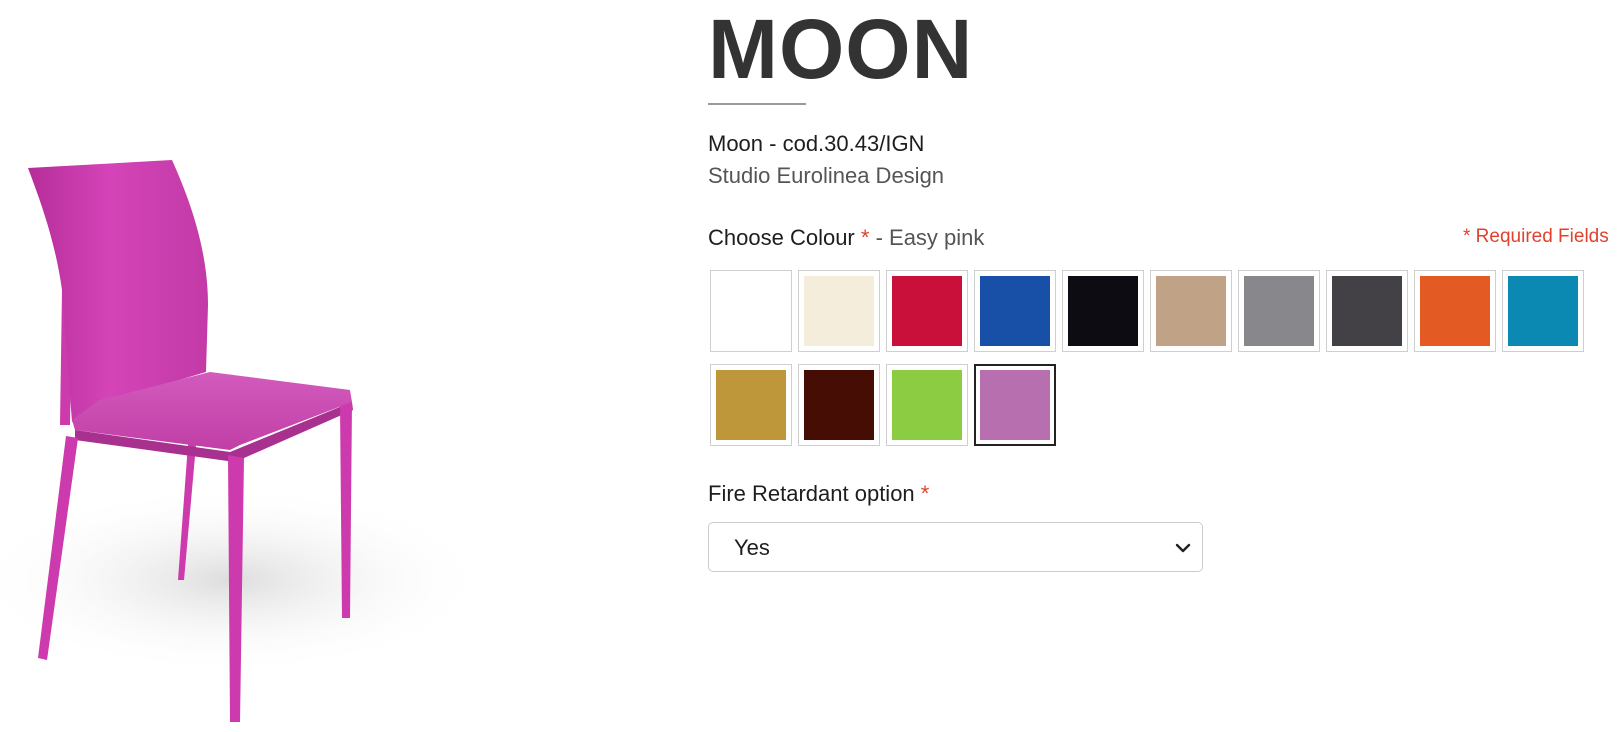 This screenshot has width=1624, height=732. I want to click on colour-label-text: Choose Colour, so click(781, 237).